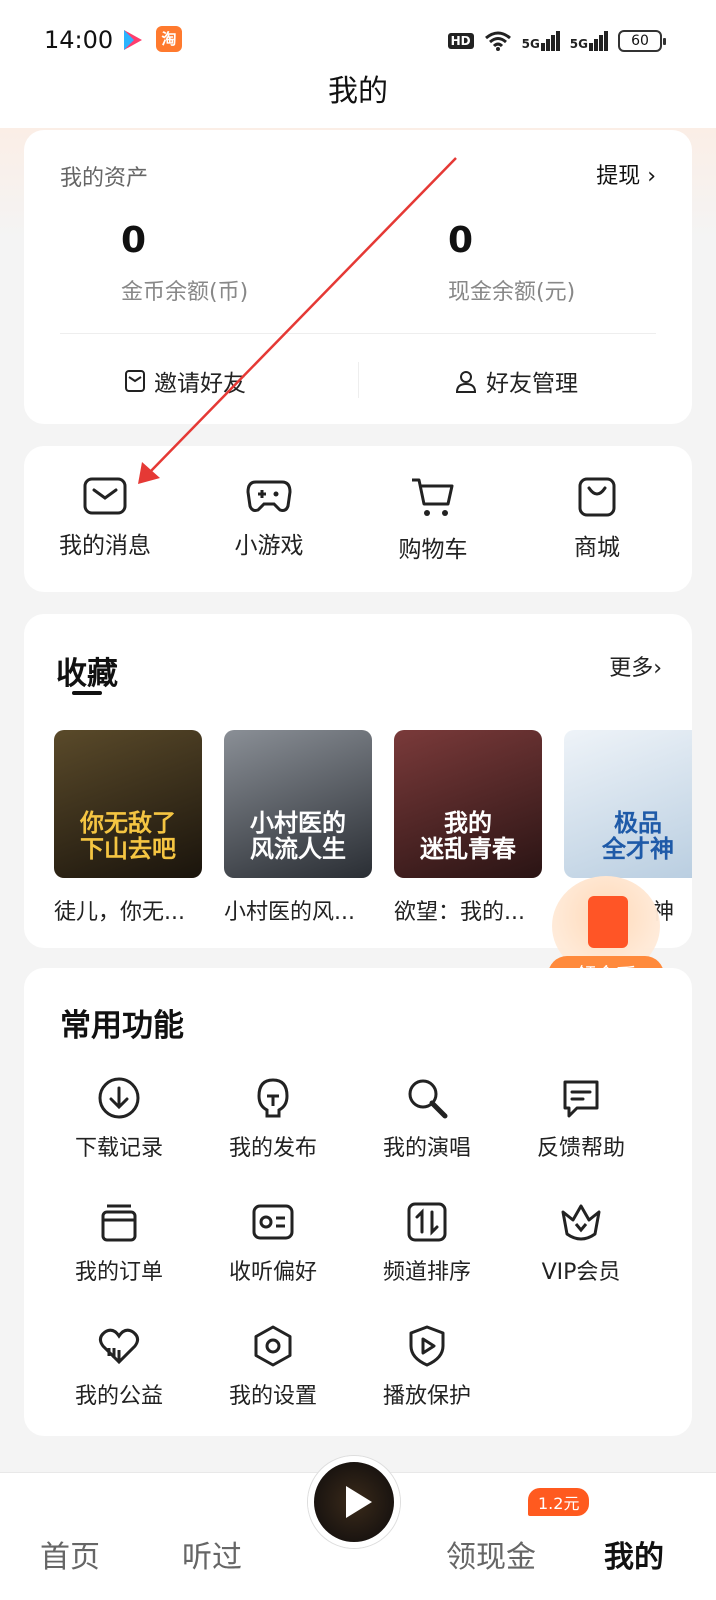 This screenshot has width=716, height=1600. What do you see at coordinates (581, 1099) in the screenshot?
I see `feedback-icon` at bounding box center [581, 1099].